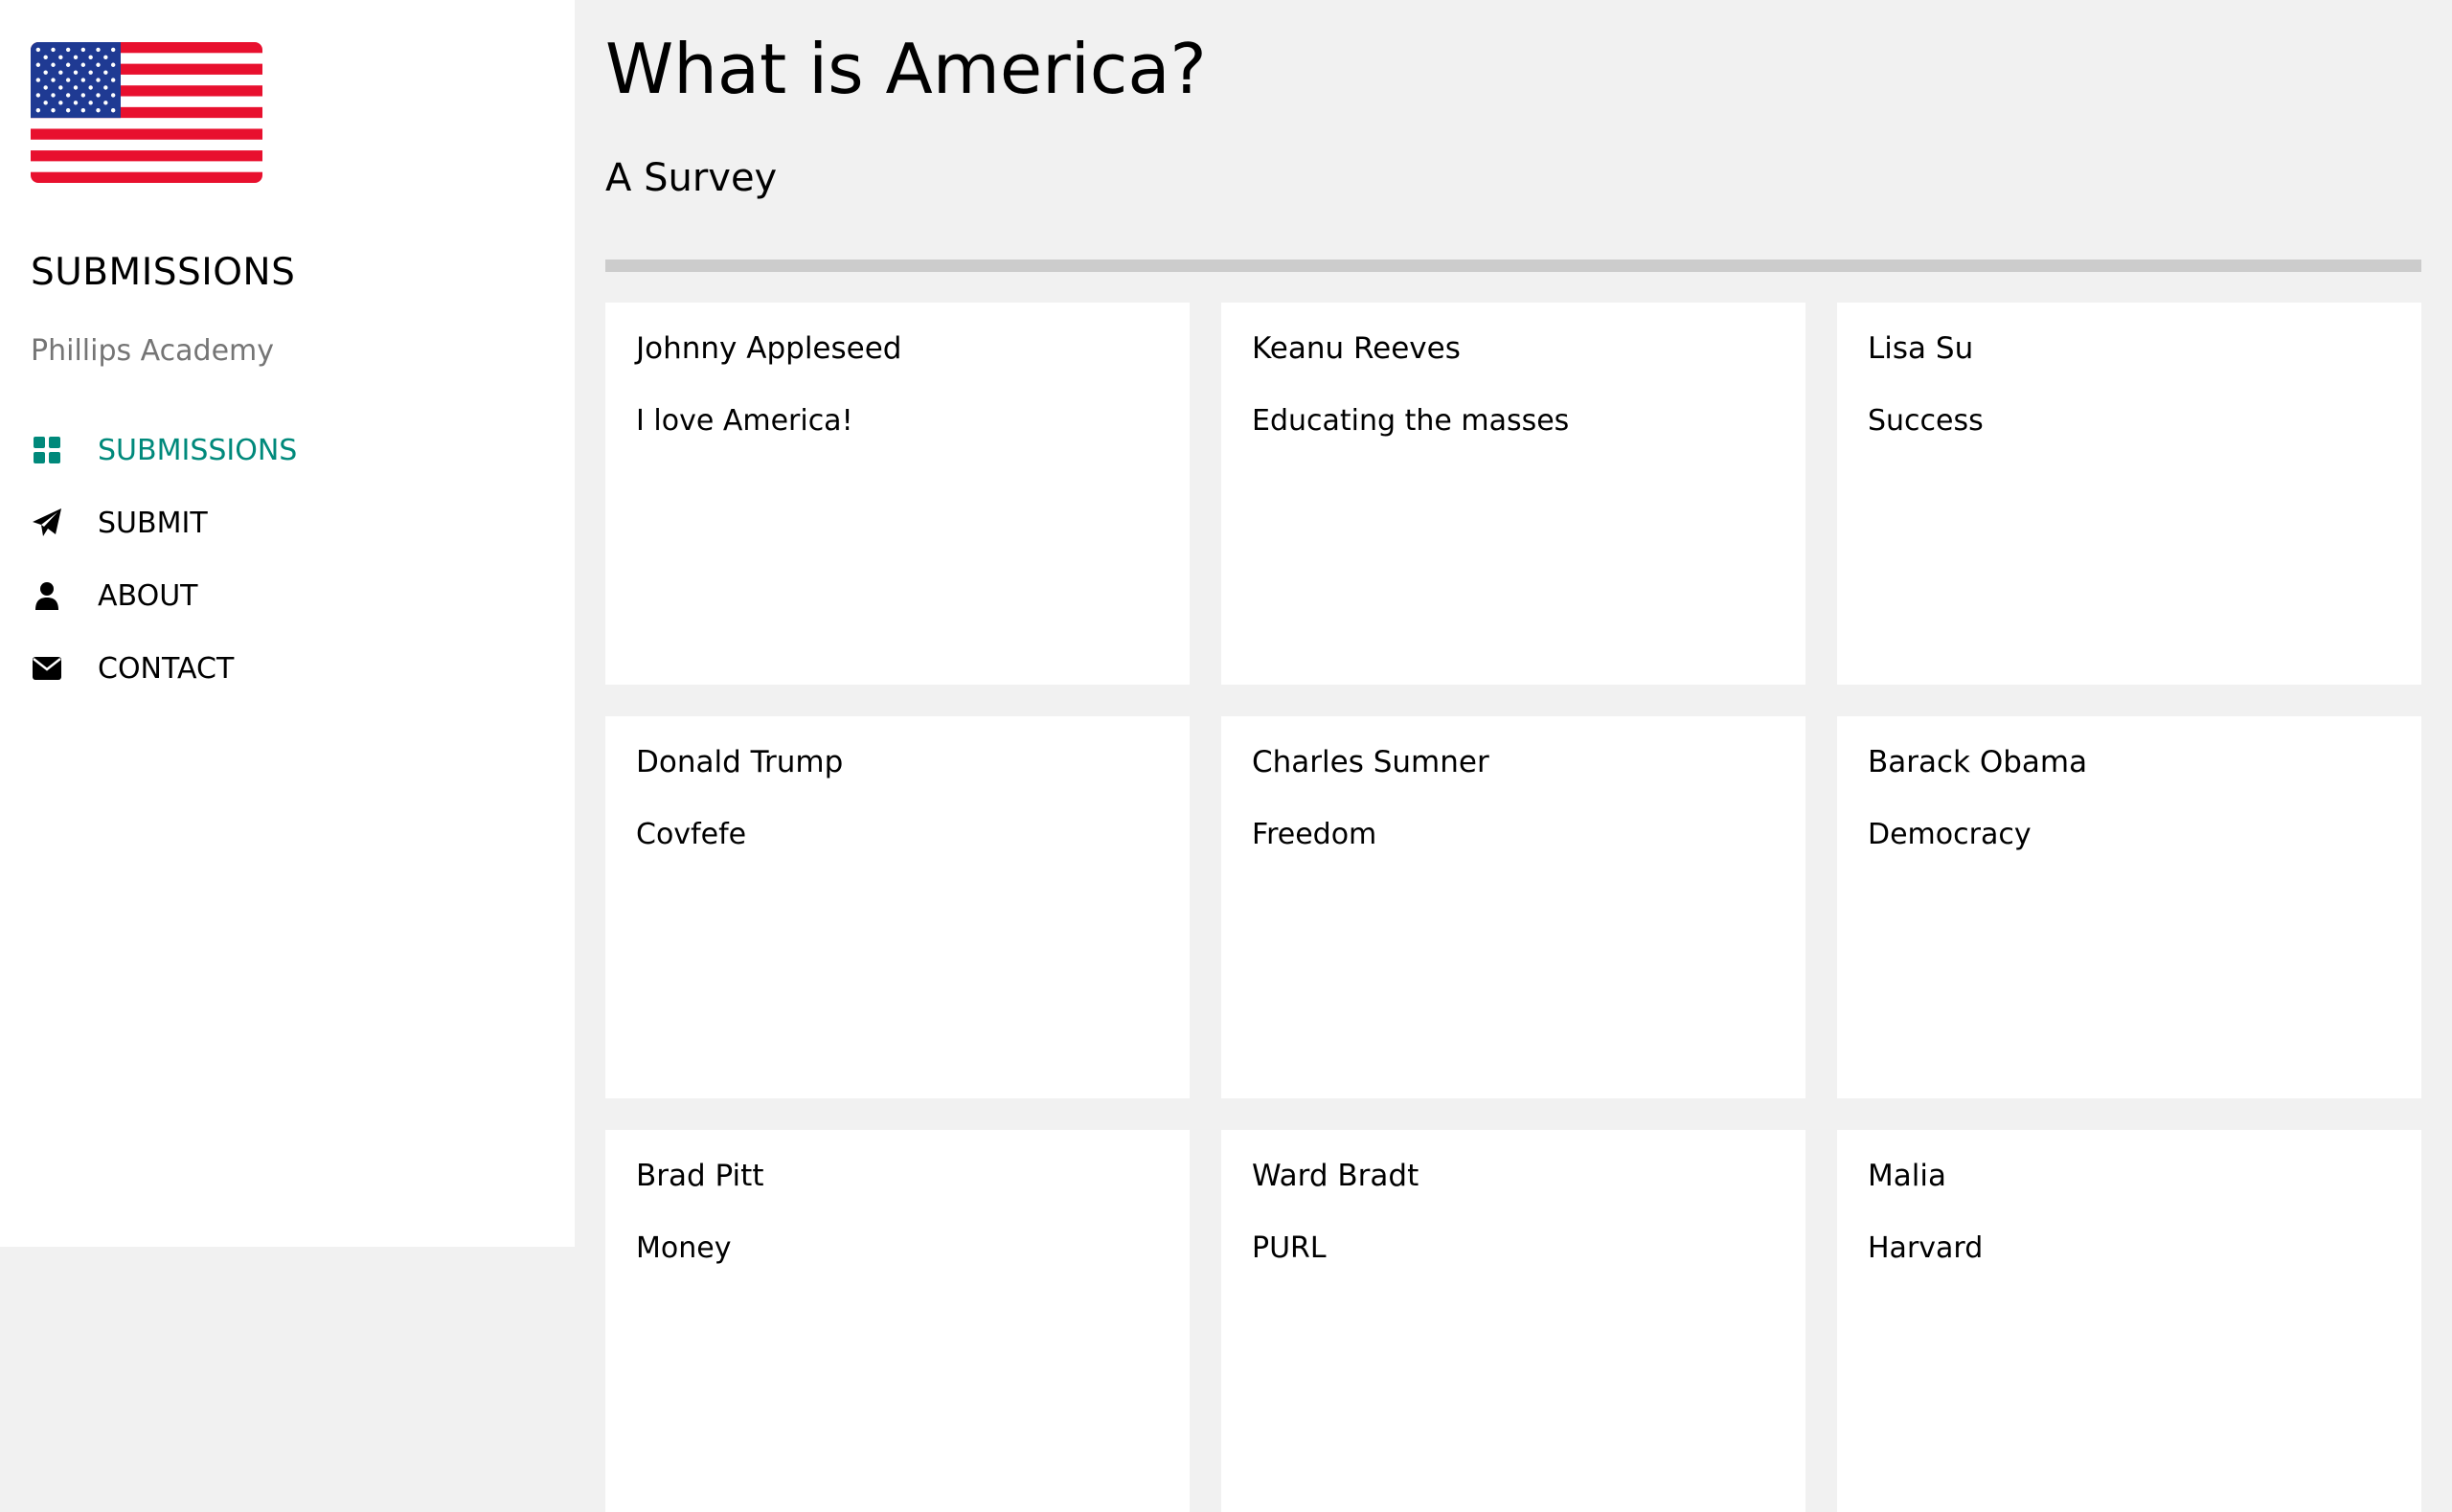 The height and width of the screenshot is (1512, 2452). What do you see at coordinates (1926, 421) in the screenshot?
I see `submission-text: Success` at bounding box center [1926, 421].